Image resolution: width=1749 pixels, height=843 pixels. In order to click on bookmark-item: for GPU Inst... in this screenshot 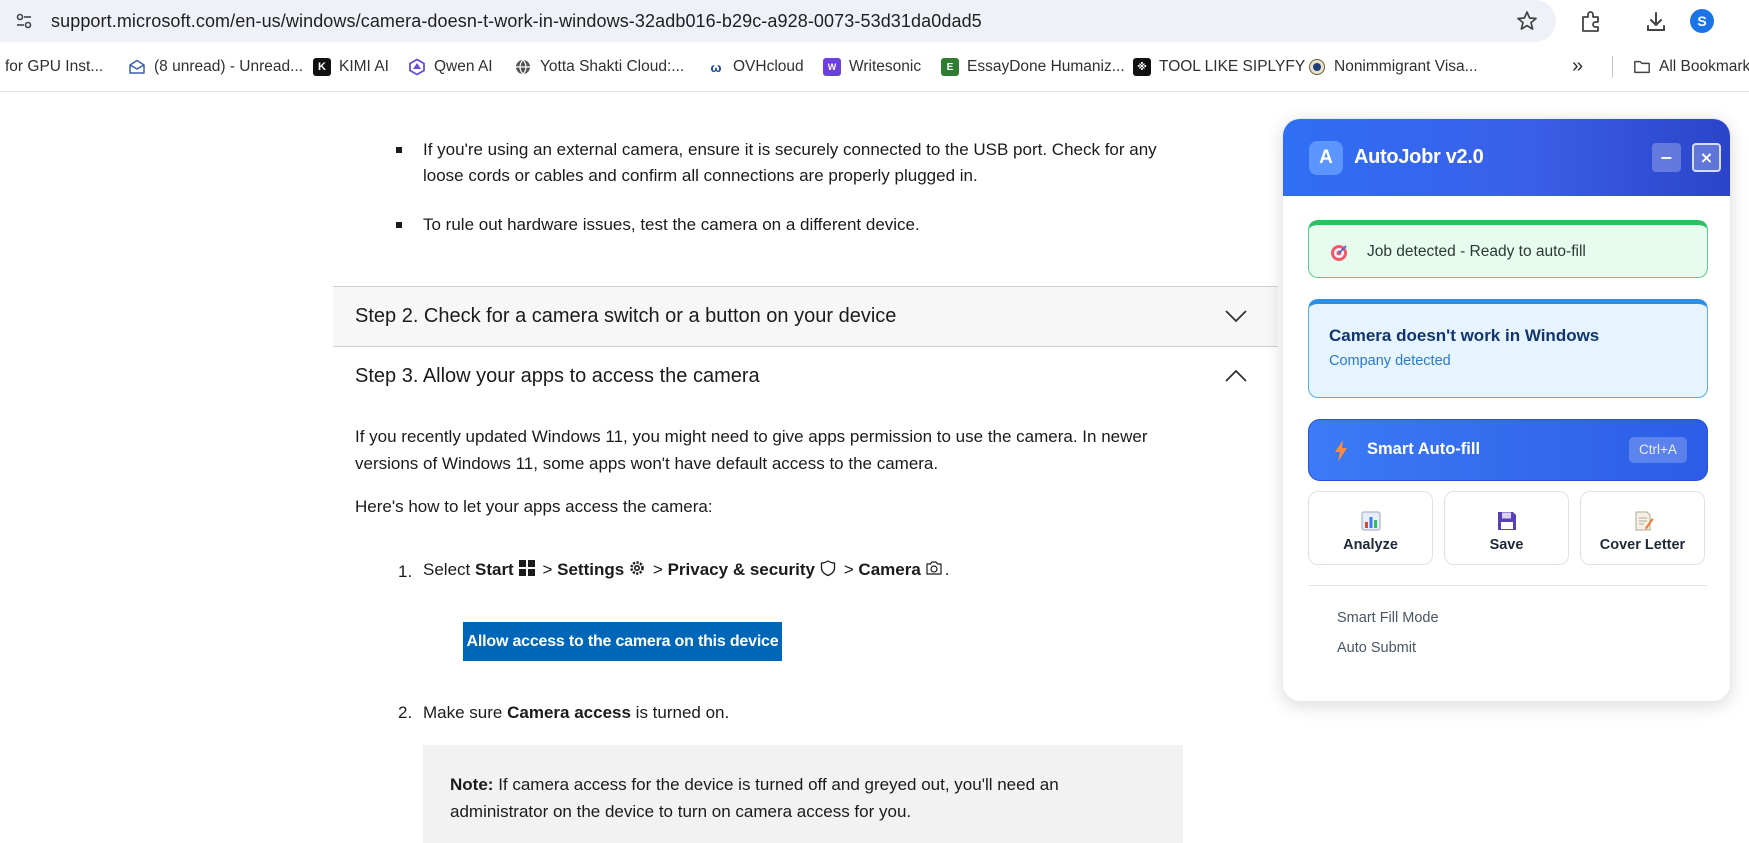, I will do `click(54, 67)`.